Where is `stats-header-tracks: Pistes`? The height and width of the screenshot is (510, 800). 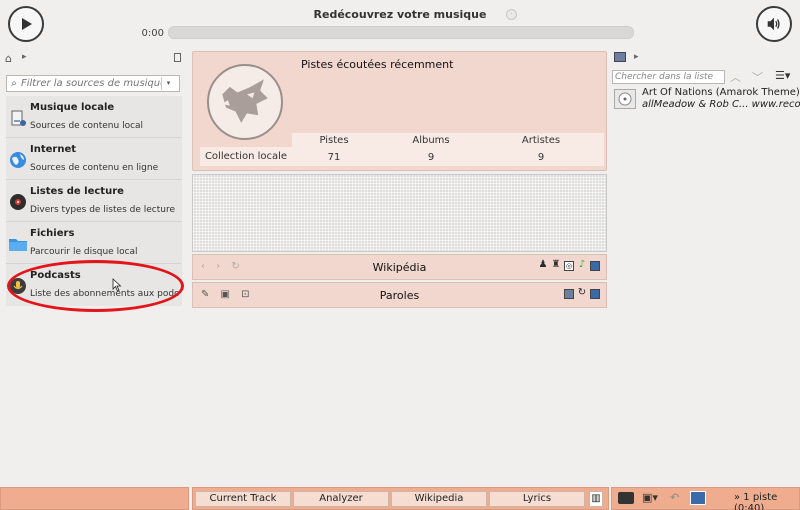
stats-header-tracks: Pistes is located at coordinates (334, 140).